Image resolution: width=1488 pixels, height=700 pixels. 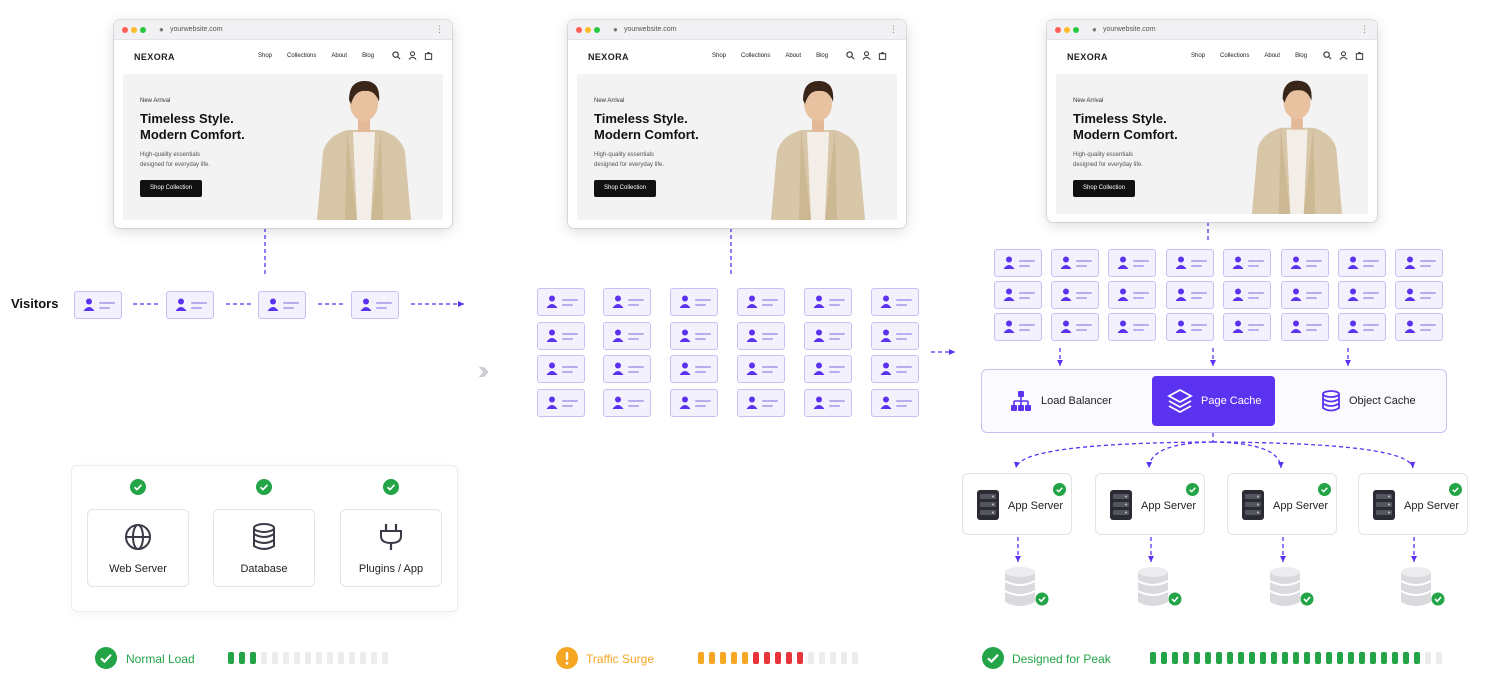 What do you see at coordinates (1026, 586) in the screenshot?
I see `database-cylinder-icon` at bounding box center [1026, 586].